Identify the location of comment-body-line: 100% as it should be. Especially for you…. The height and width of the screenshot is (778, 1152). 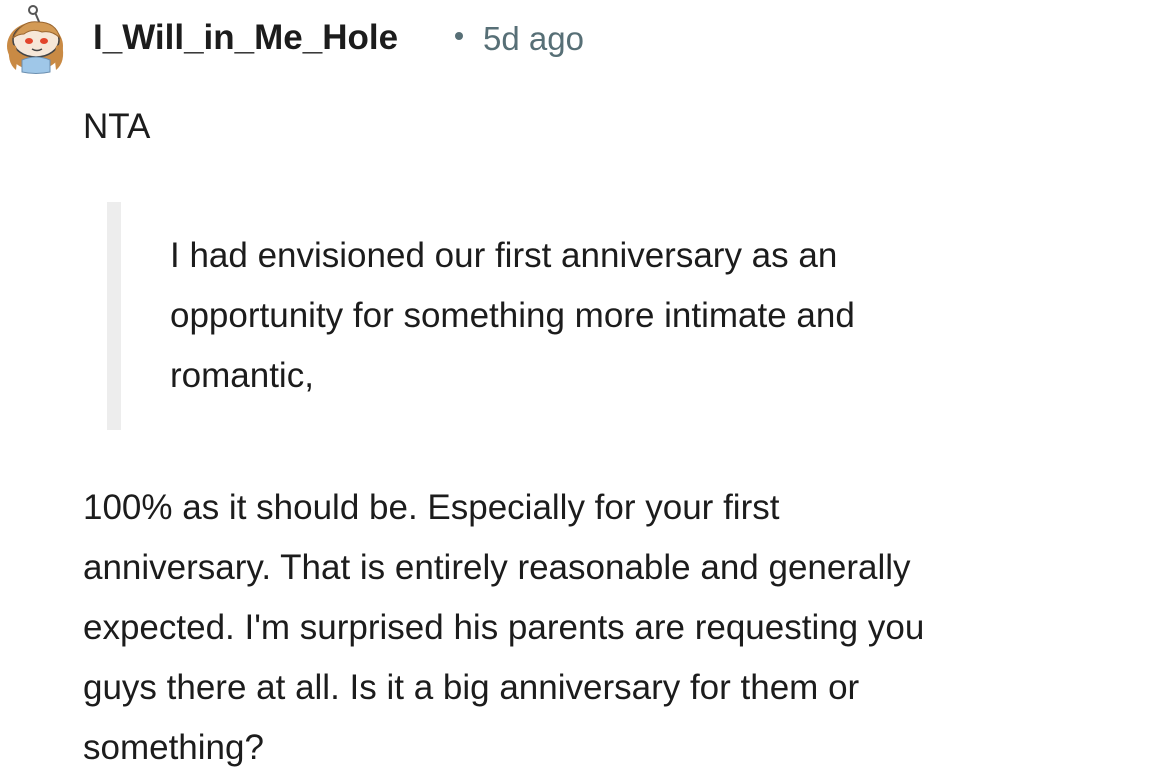
(431, 507).